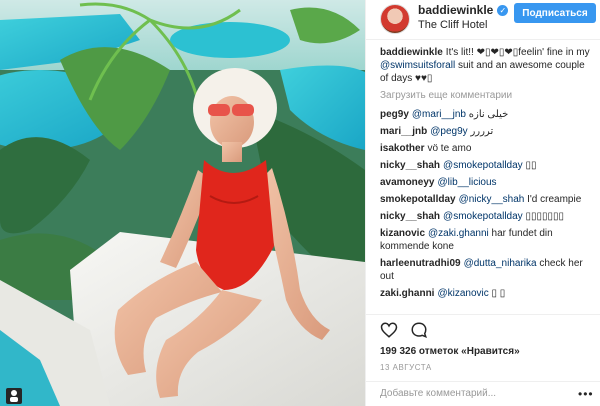  Describe the element at coordinates (529, 165) in the screenshot. I see `comment-text: ▯▯` at that location.